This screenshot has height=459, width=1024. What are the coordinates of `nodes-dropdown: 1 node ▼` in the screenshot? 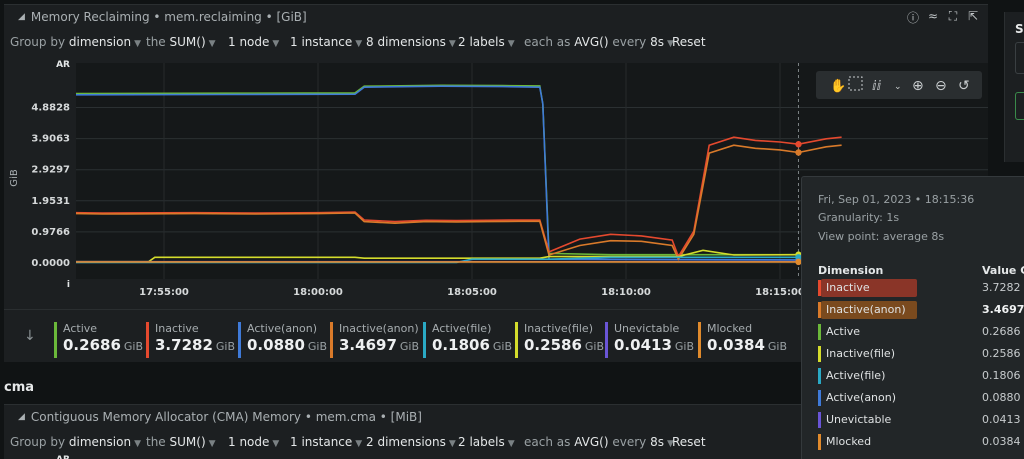 It's located at (253, 42).